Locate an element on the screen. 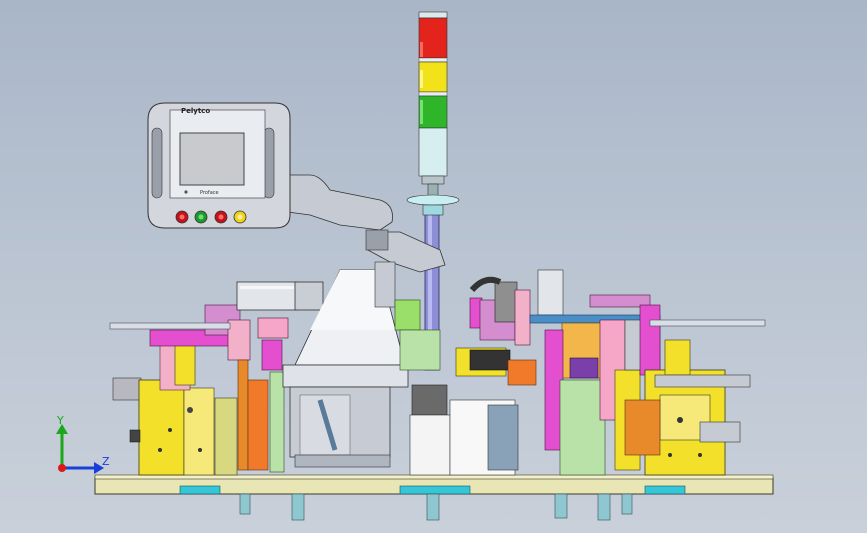 The width and height of the screenshot is (867, 533). signal-light-yellow is located at coordinates (433, 77).